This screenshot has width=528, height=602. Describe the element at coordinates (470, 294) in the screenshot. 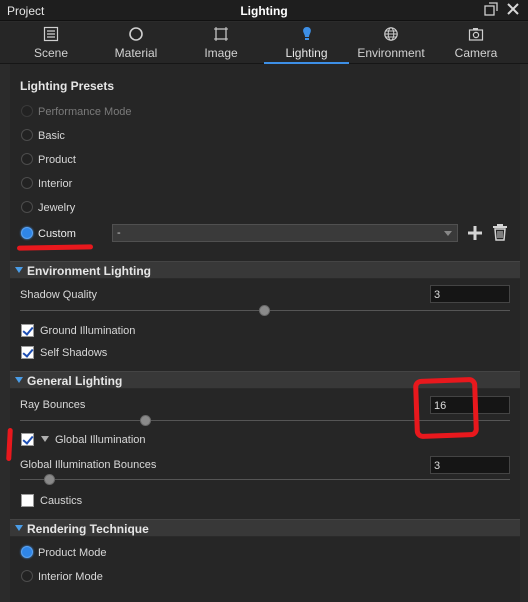

I see `shadow-quality-value: 3` at that location.